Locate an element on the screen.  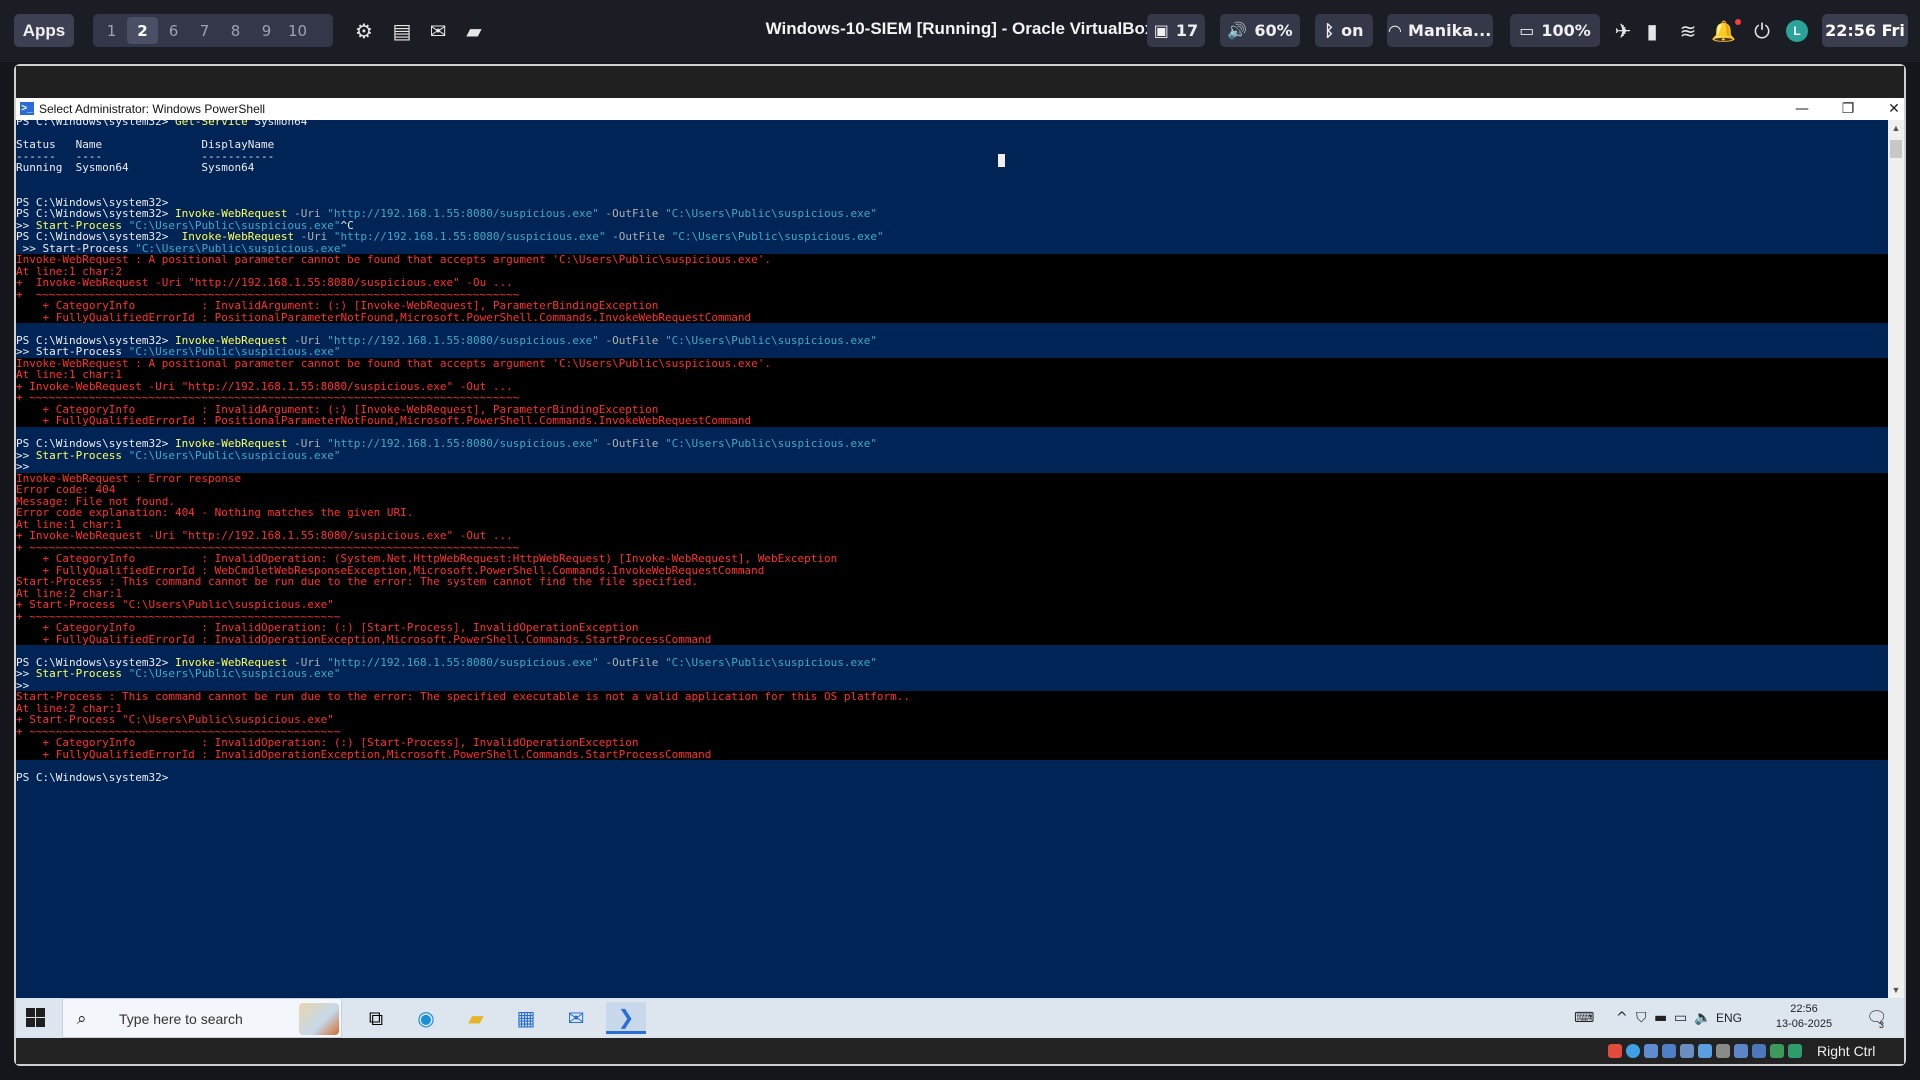
bluetooth-indicator: ᛒ on is located at coordinates (1344, 30).